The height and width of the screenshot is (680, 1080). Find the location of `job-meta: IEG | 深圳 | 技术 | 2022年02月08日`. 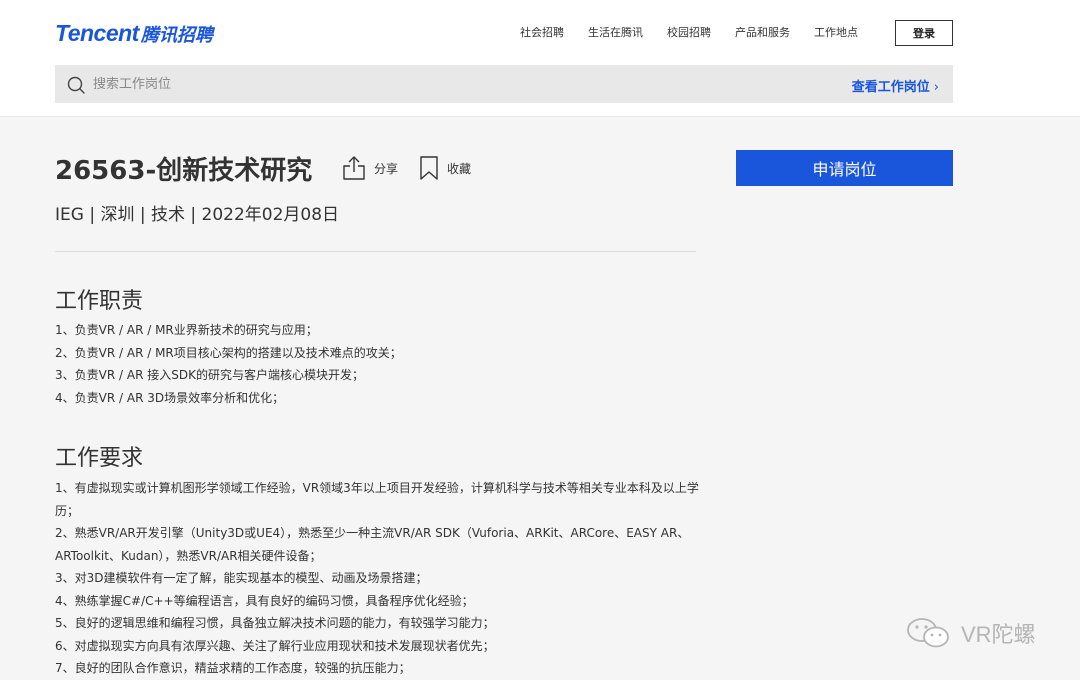

job-meta: IEG | 深圳 | 技术 | 2022年02月08日 is located at coordinates (197, 215).